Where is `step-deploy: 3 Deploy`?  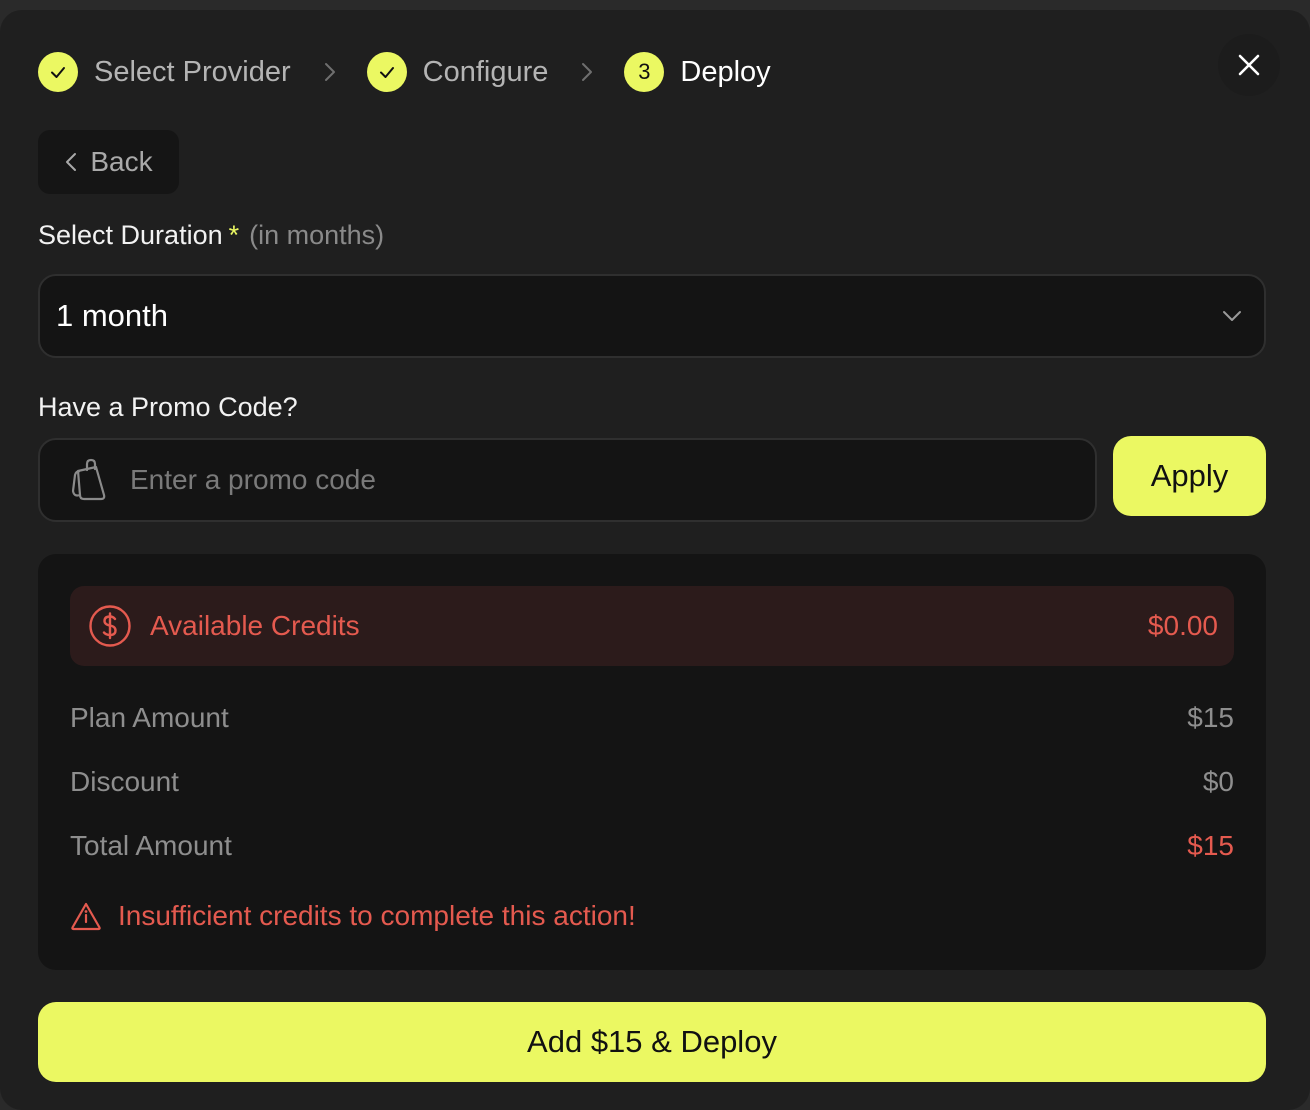
step-deploy: 3 Deploy is located at coordinates (697, 72).